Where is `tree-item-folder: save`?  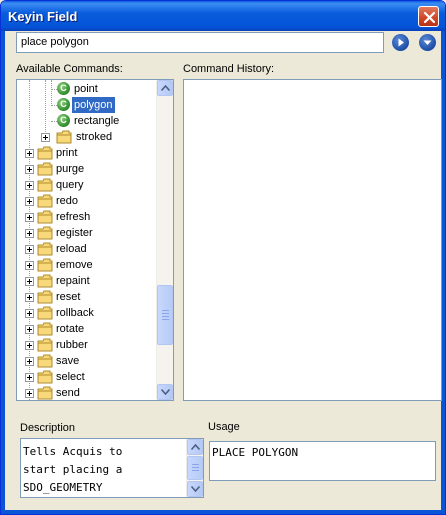 tree-item-folder: save is located at coordinates (87, 361).